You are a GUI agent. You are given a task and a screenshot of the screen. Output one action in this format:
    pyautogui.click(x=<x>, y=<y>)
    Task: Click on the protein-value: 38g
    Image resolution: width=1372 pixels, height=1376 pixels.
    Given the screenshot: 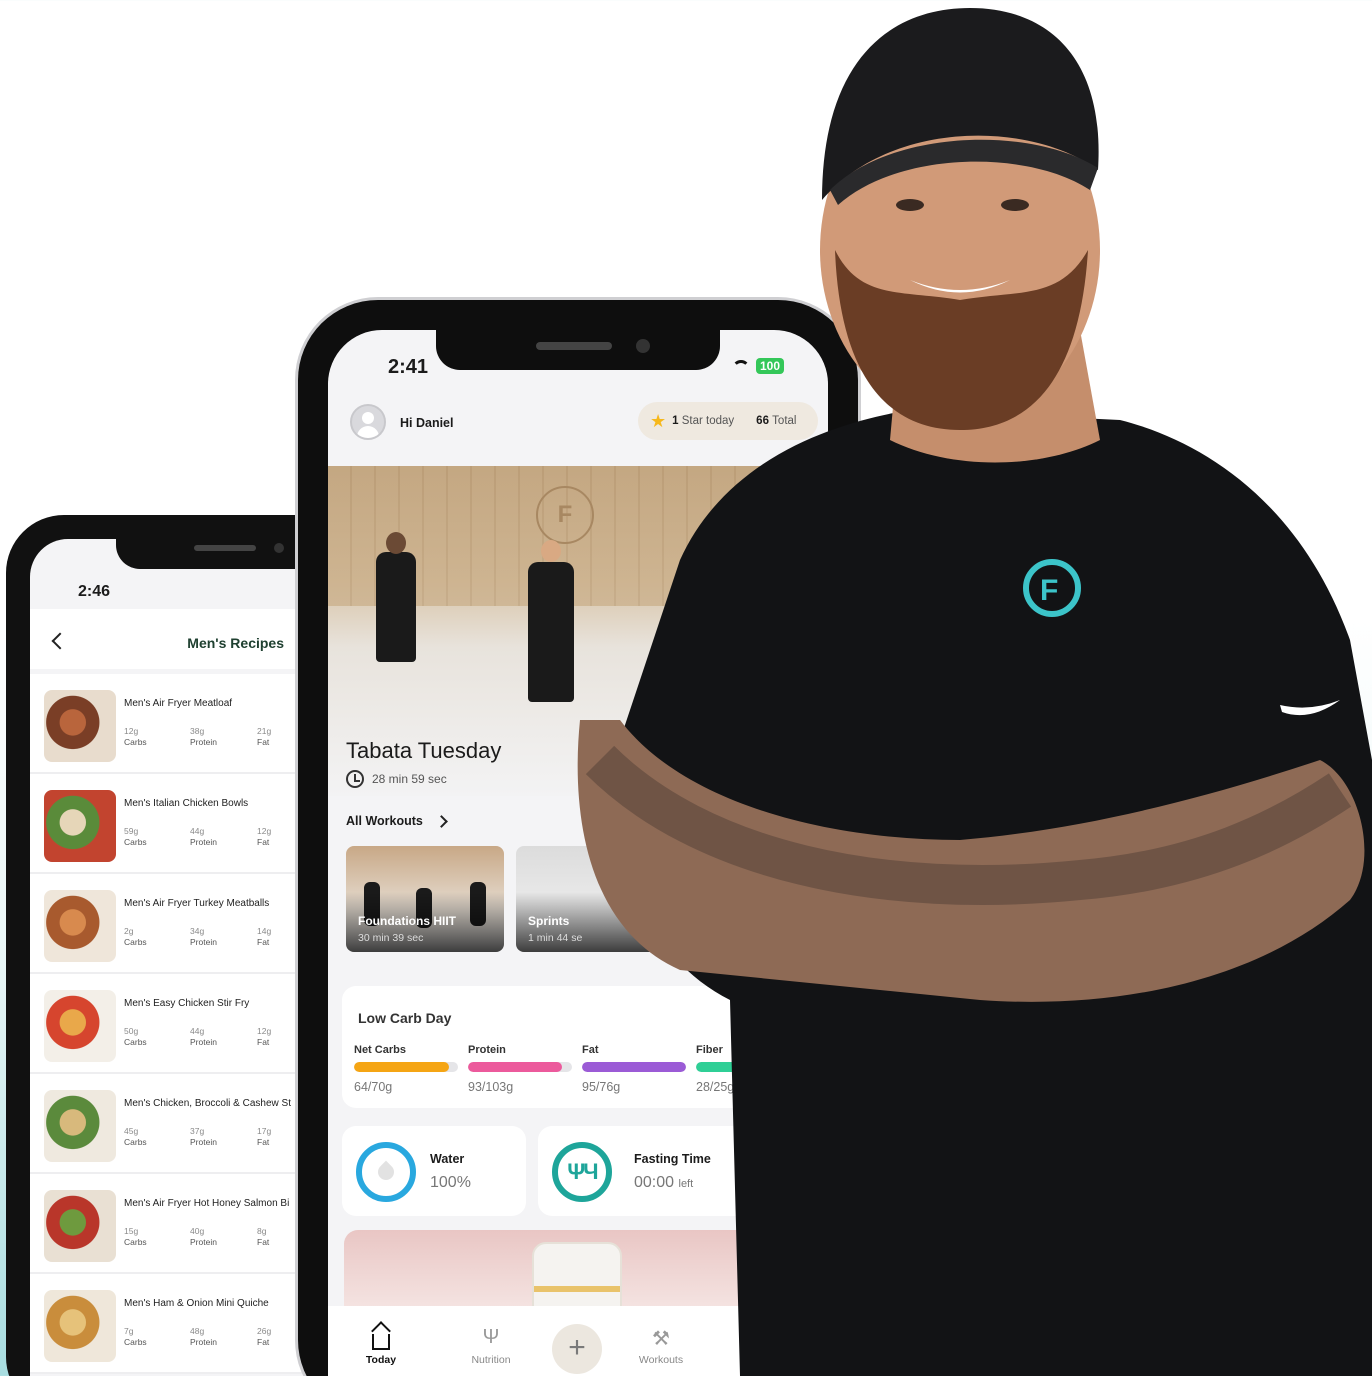 What is the action you would take?
    pyautogui.click(x=197, y=731)
    